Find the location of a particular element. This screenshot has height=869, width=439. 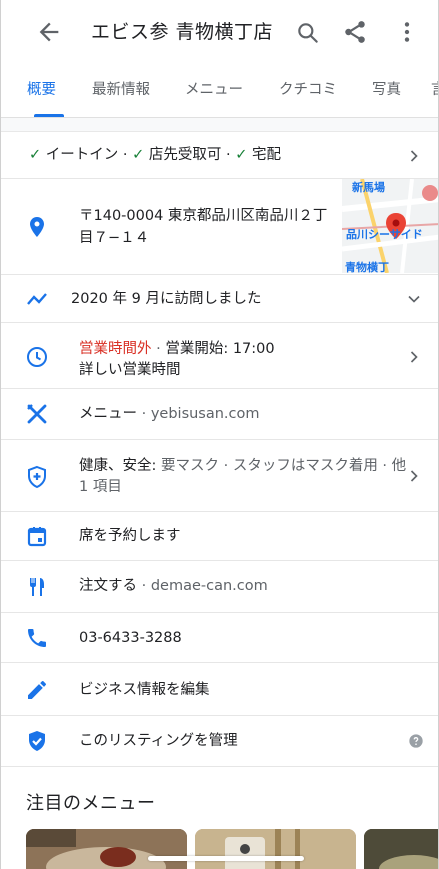

reserve-table-text: 席を予約します is located at coordinates (130, 536).